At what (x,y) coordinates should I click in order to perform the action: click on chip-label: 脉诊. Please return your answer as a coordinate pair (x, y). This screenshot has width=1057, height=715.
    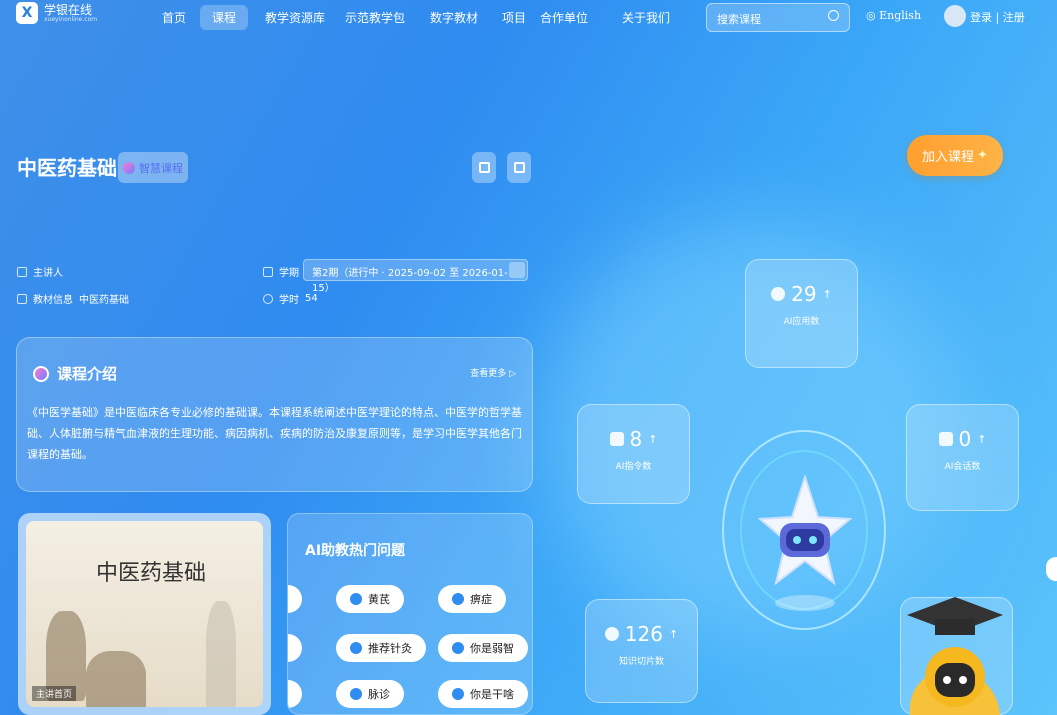
    Looking at the image, I should click on (379, 694).